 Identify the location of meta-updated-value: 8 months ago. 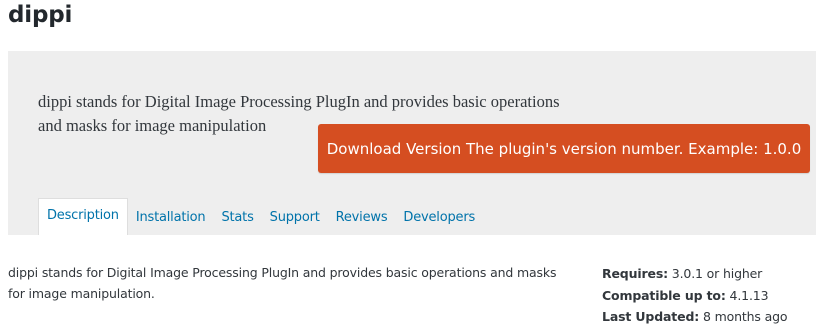
(745, 316).